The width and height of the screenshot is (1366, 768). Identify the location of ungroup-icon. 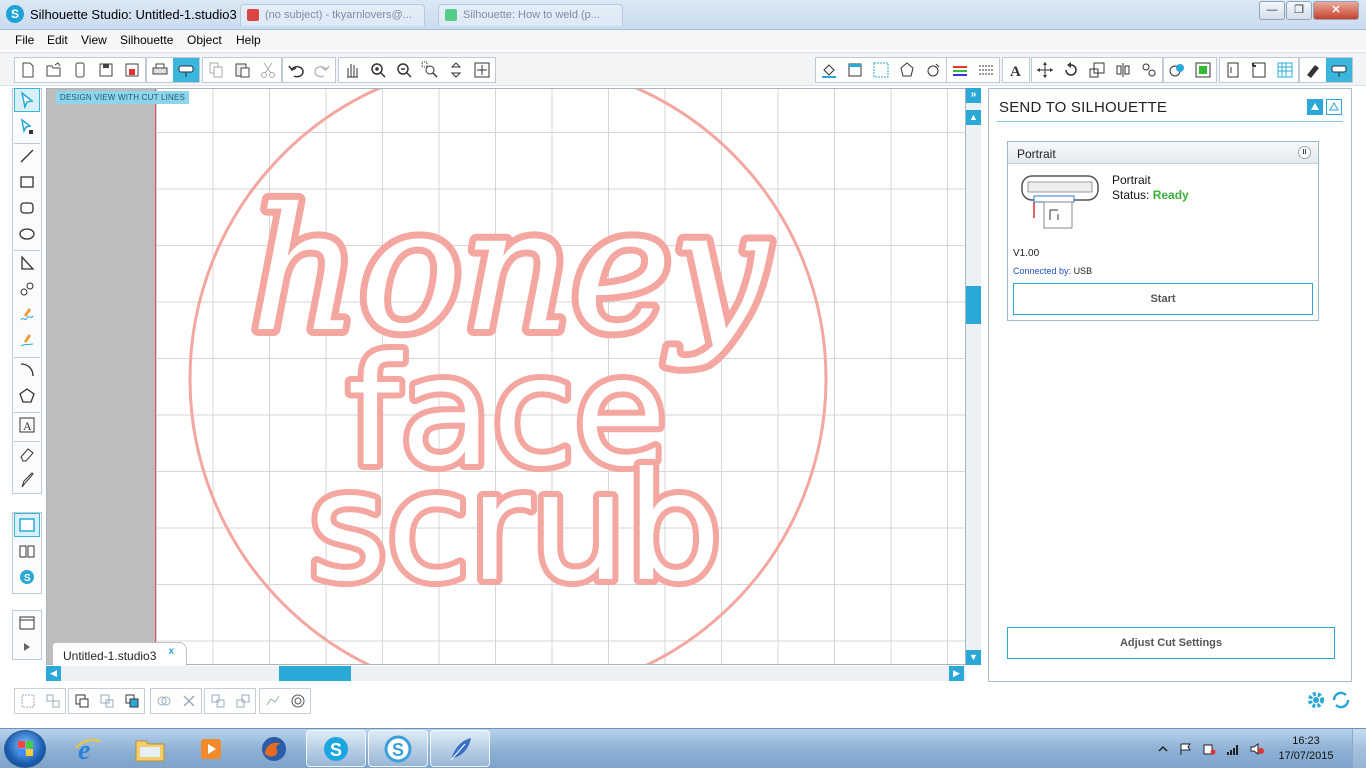
(52, 701).